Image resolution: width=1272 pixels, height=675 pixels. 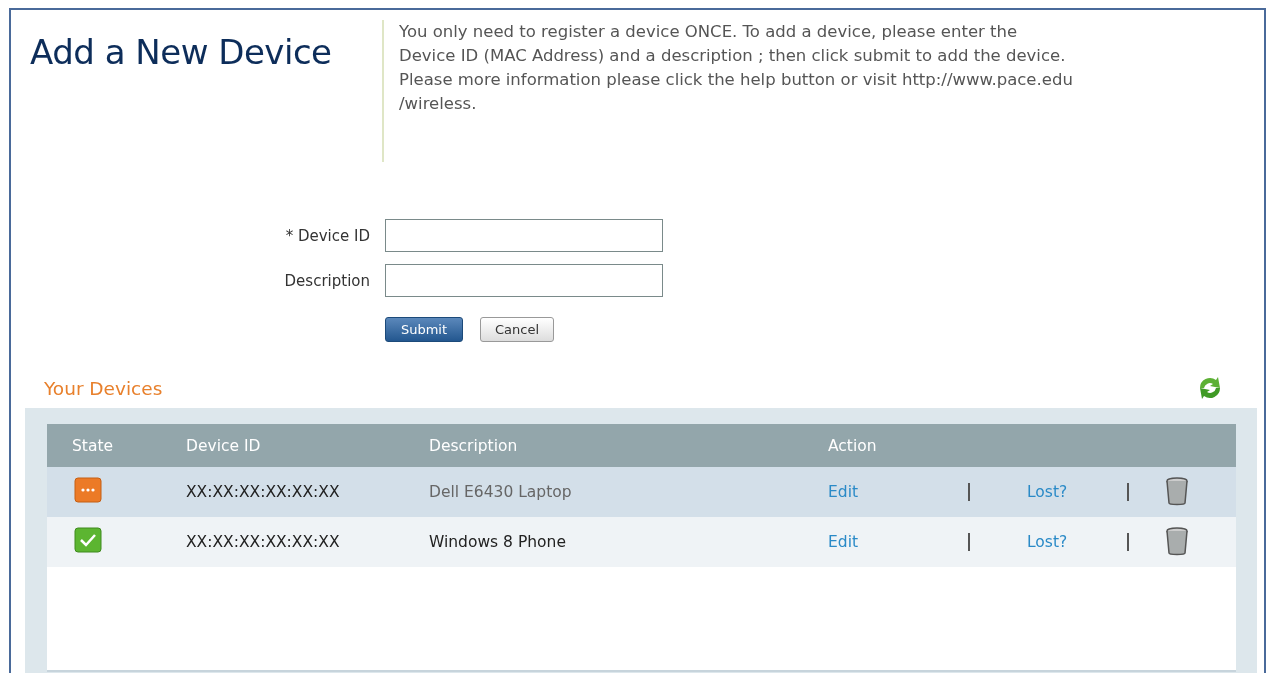 I want to click on section-heading: Your Devices, so click(x=103, y=388).